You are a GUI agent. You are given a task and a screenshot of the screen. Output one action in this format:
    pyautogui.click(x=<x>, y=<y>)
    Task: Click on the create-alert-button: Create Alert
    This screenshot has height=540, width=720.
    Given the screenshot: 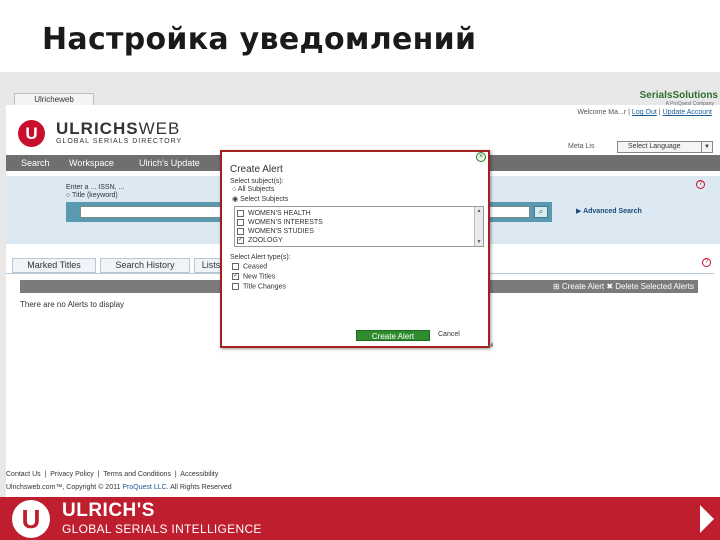 What is the action you would take?
    pyautogui.click(x=393, y=335)
    